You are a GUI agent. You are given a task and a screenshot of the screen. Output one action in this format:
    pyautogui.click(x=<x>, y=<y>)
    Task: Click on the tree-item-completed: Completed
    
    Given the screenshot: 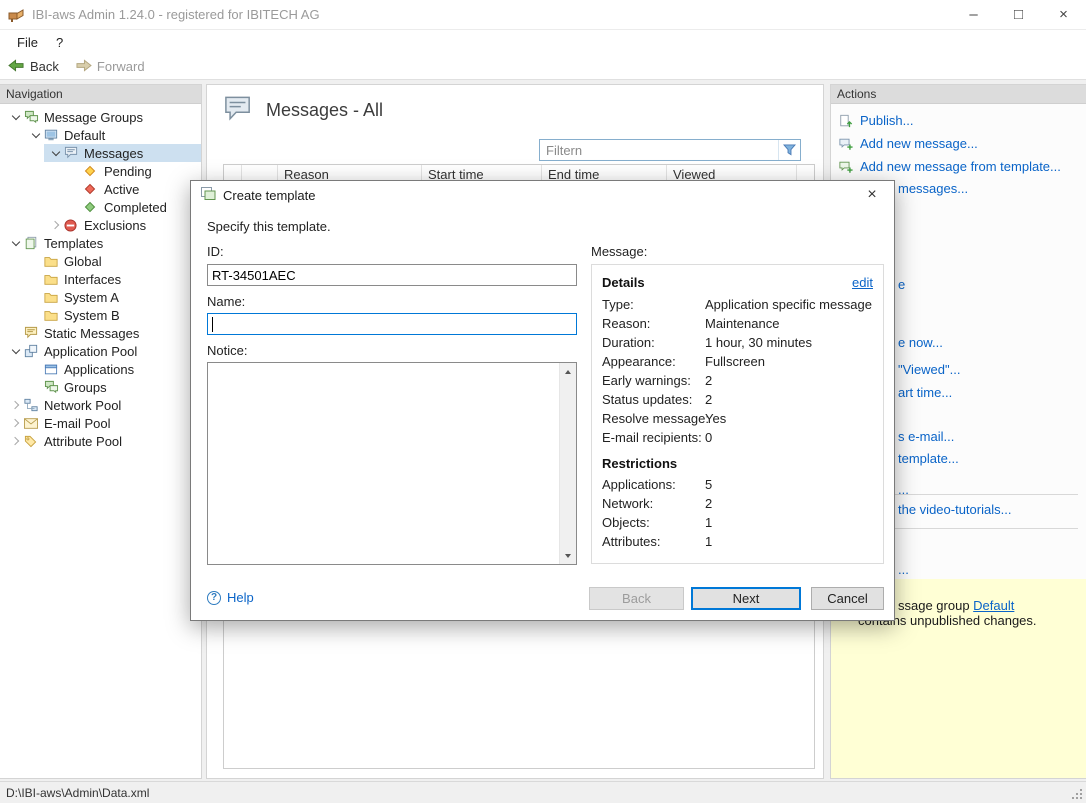 What is the action you would take?
    pyautogui.click(x=100, y=207)
    